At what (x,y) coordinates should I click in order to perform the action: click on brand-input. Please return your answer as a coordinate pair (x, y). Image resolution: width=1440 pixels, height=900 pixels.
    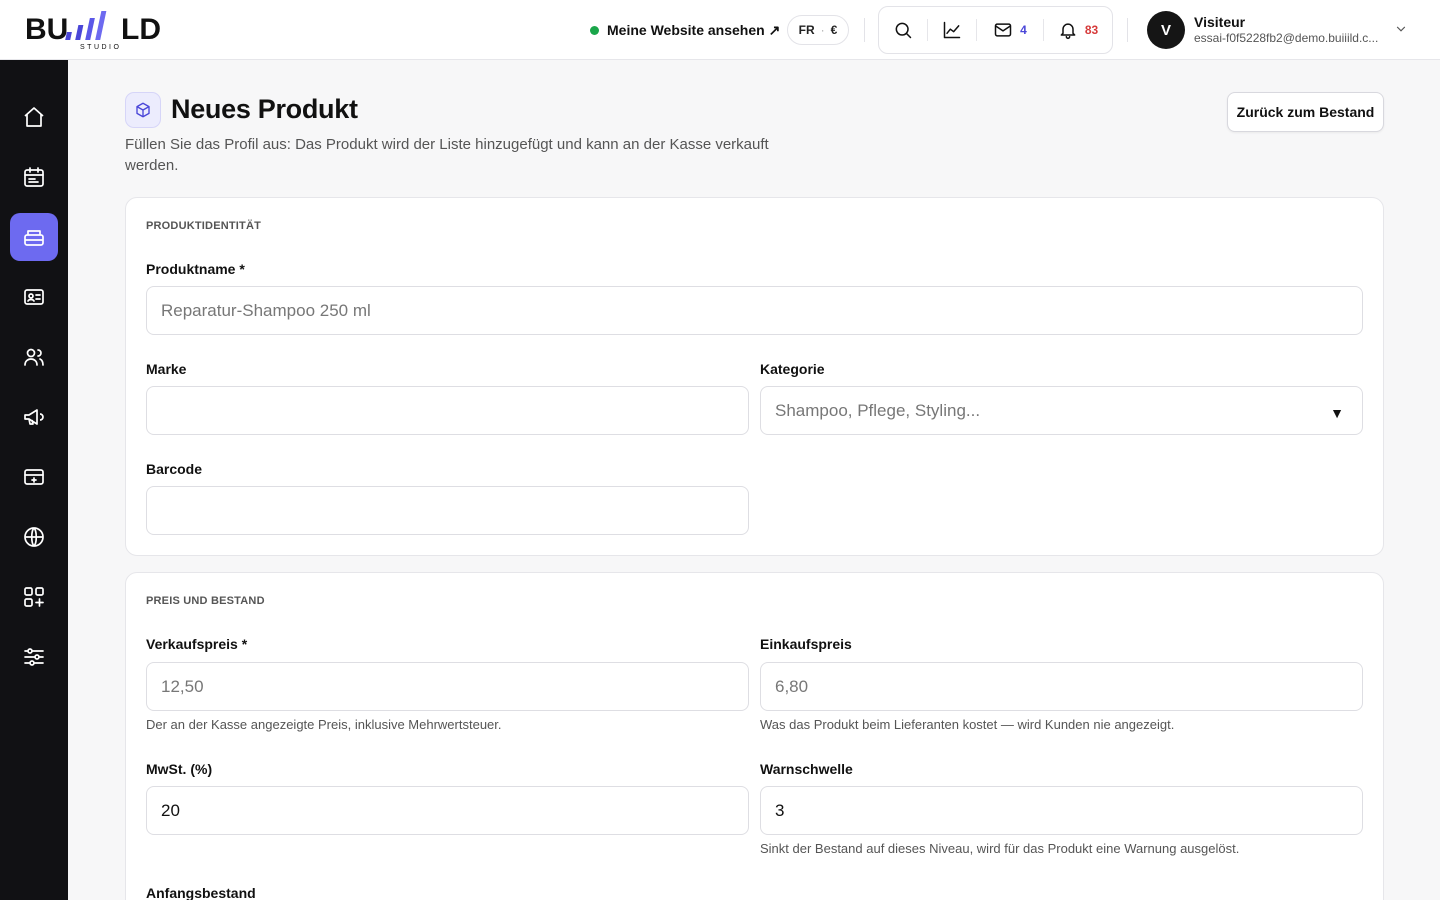
    Looking at the image, I should click on (447, 410).